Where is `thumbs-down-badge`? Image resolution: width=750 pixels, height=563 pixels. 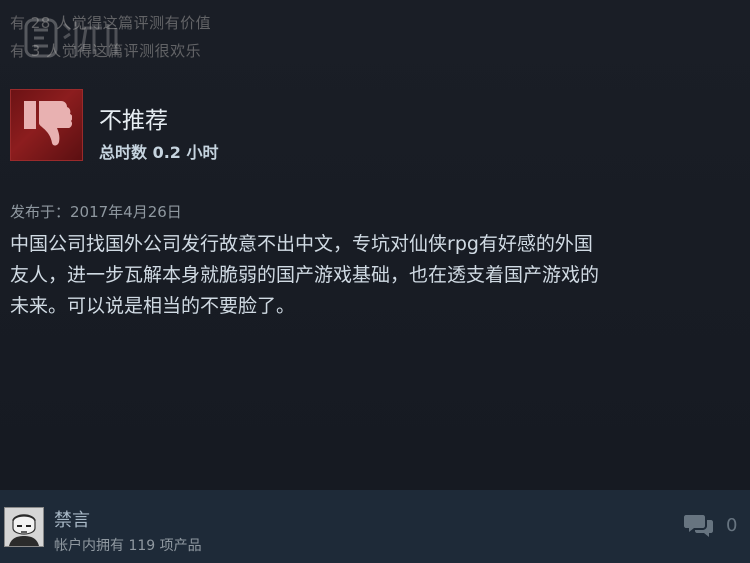
thumbs-down-badge is located at coordinates (46, 125).